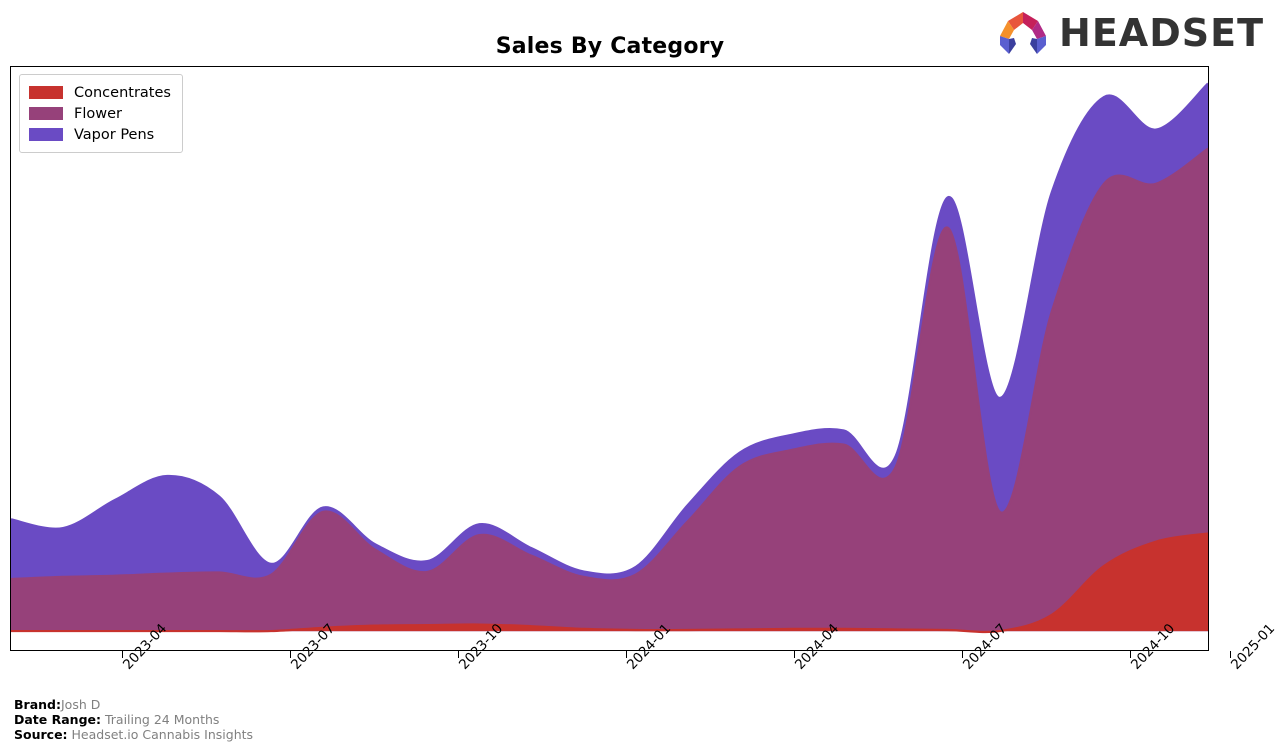  I want to click on footer-row-date-range: Date Range: Trailing 24 Months, so click(133, 719).